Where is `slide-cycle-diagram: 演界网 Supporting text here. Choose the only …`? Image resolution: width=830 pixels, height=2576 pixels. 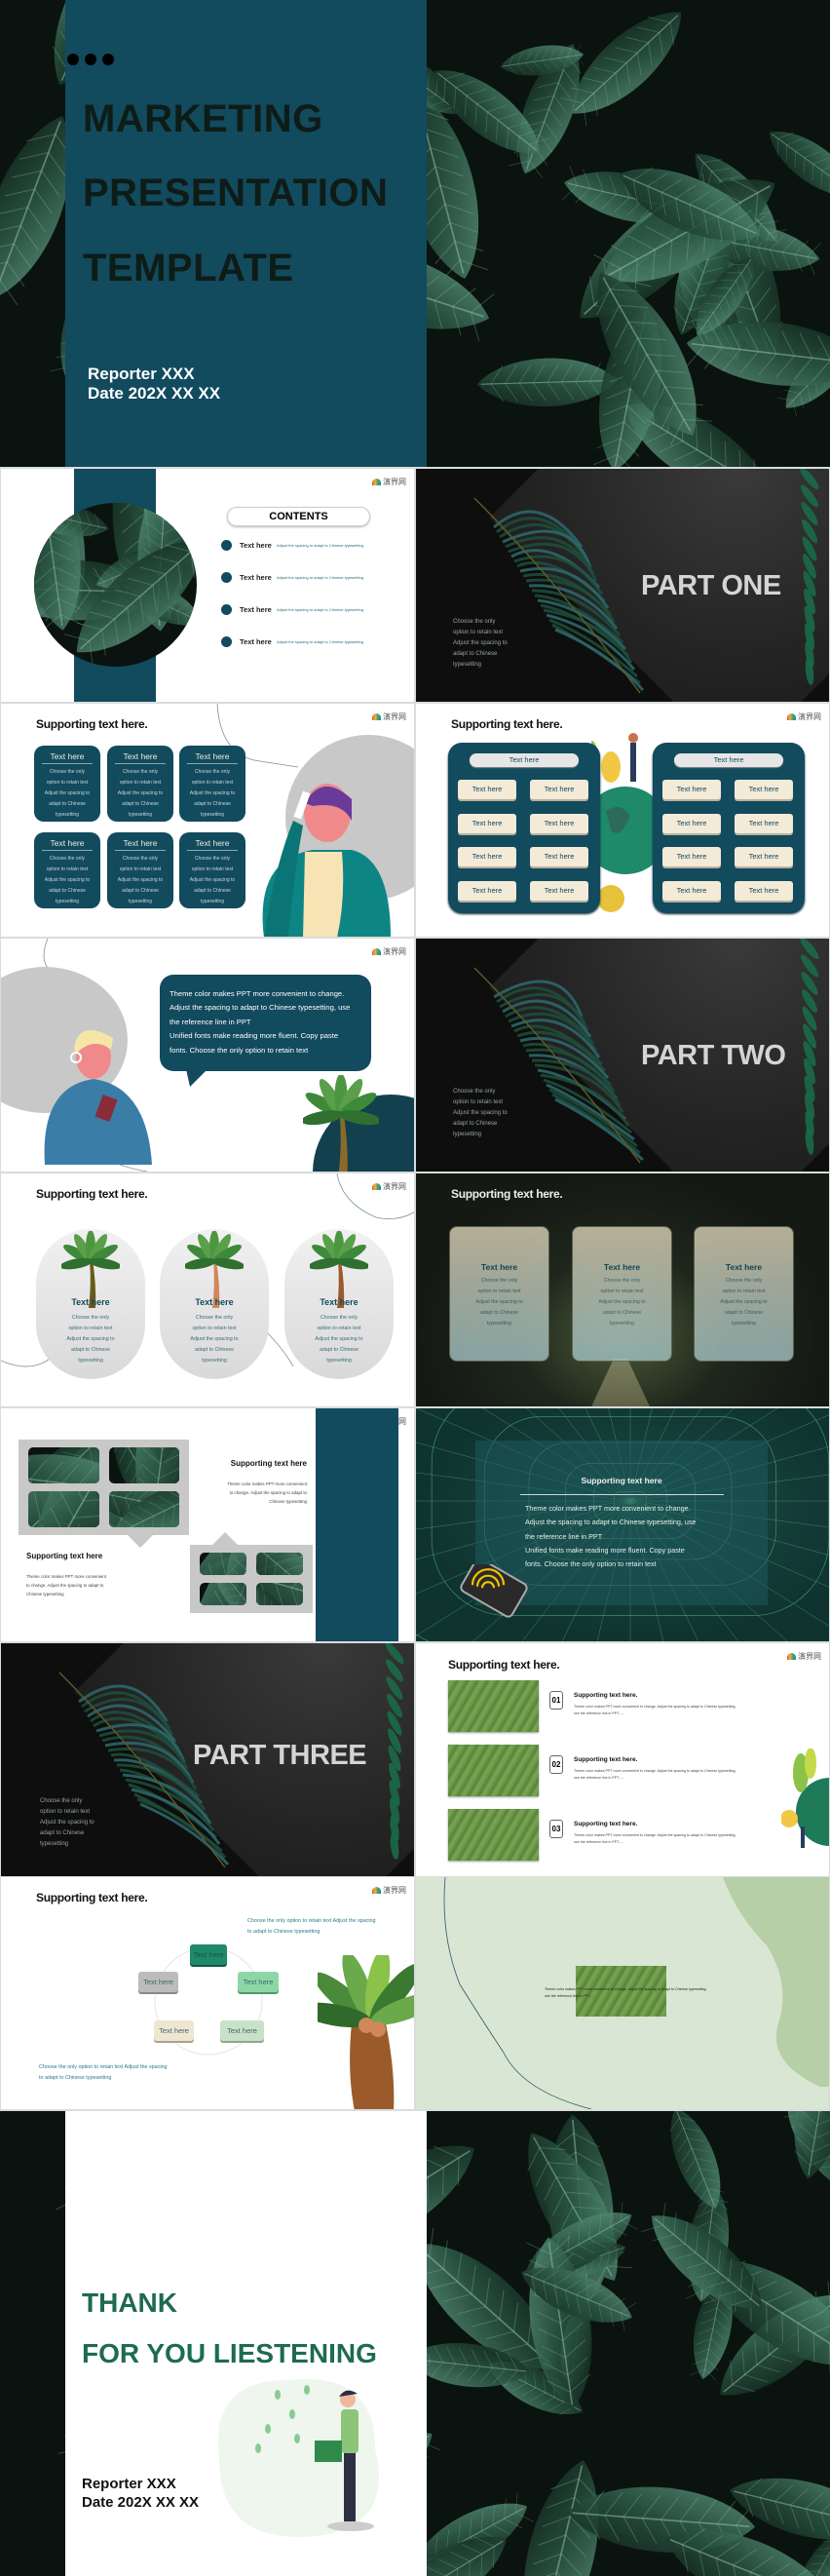
slide-cycle-diagram: 演界网 Supporting text here. Choose the only … is located at coordinates (207, 1993).